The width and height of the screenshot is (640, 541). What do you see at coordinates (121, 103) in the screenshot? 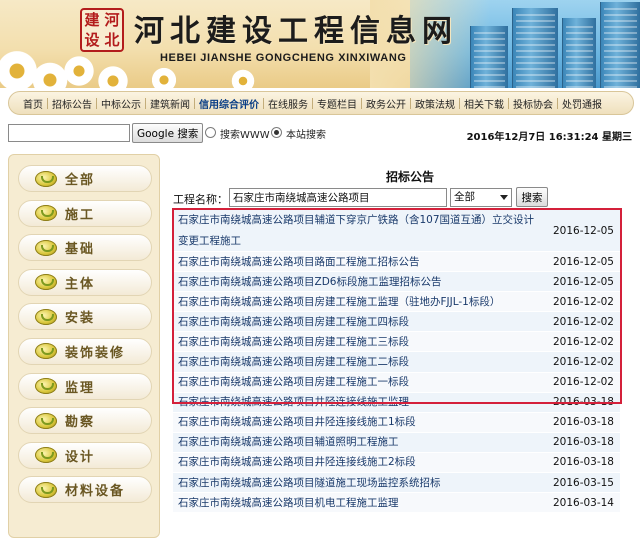
I see `nav-item: 中标公示` at bounding box center [121, 103].